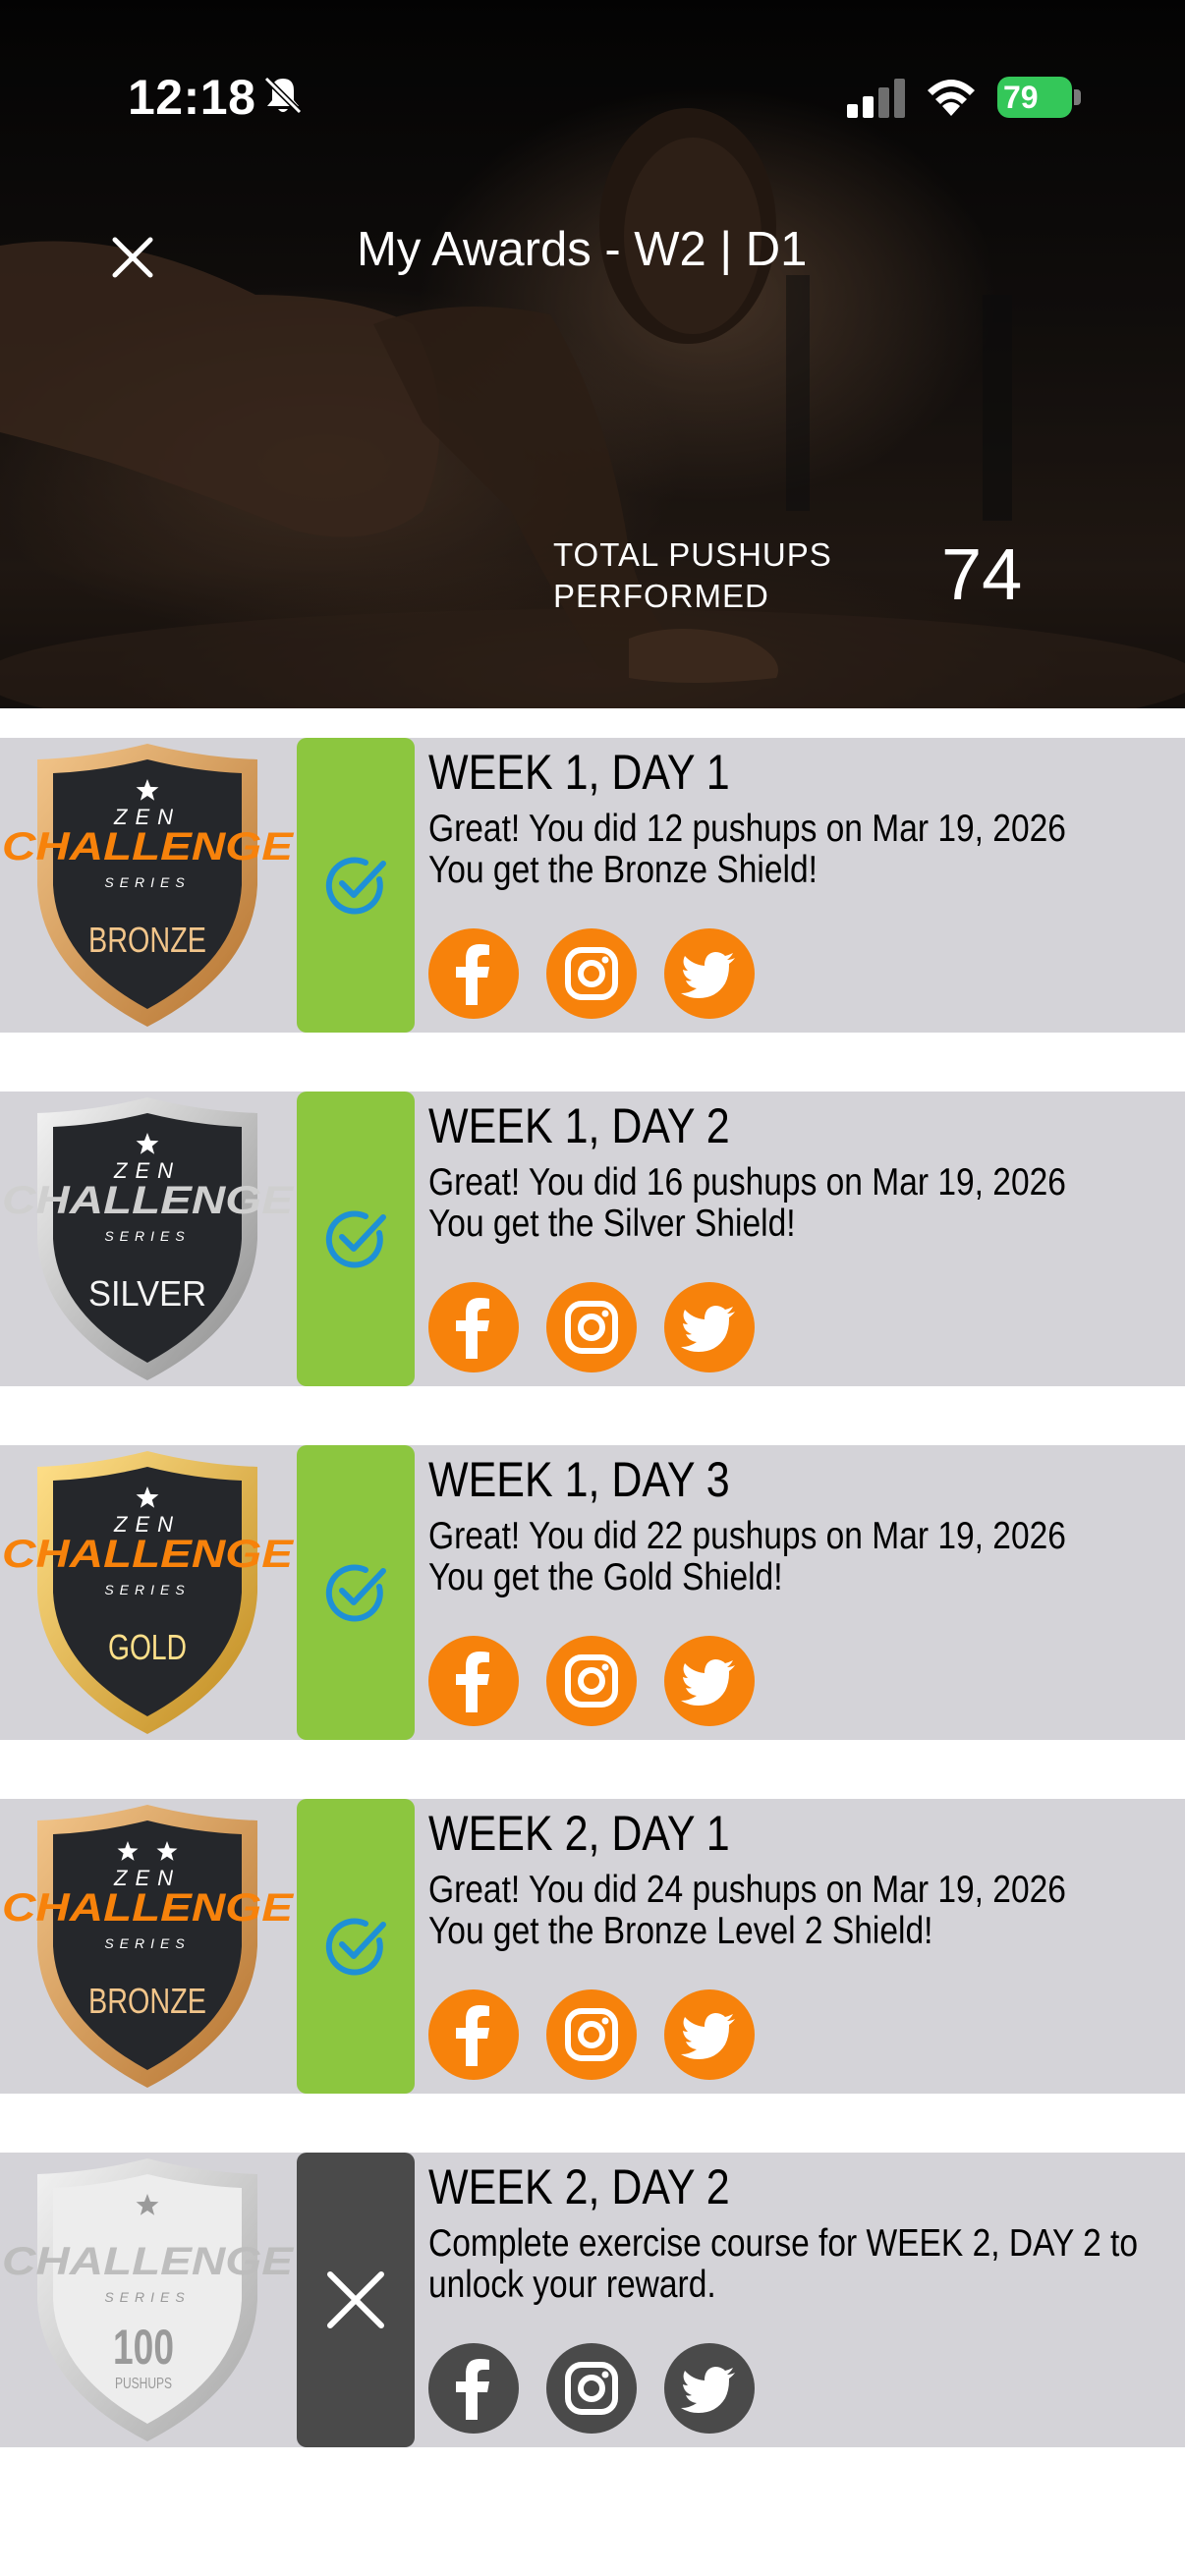 The width and height of the screenshot is (1185, 2576). Describe the element at coordinates (681, 1931) in the screenshot. I see `award-line-2: You get the Bronze Level 2 Shield!` at that location.